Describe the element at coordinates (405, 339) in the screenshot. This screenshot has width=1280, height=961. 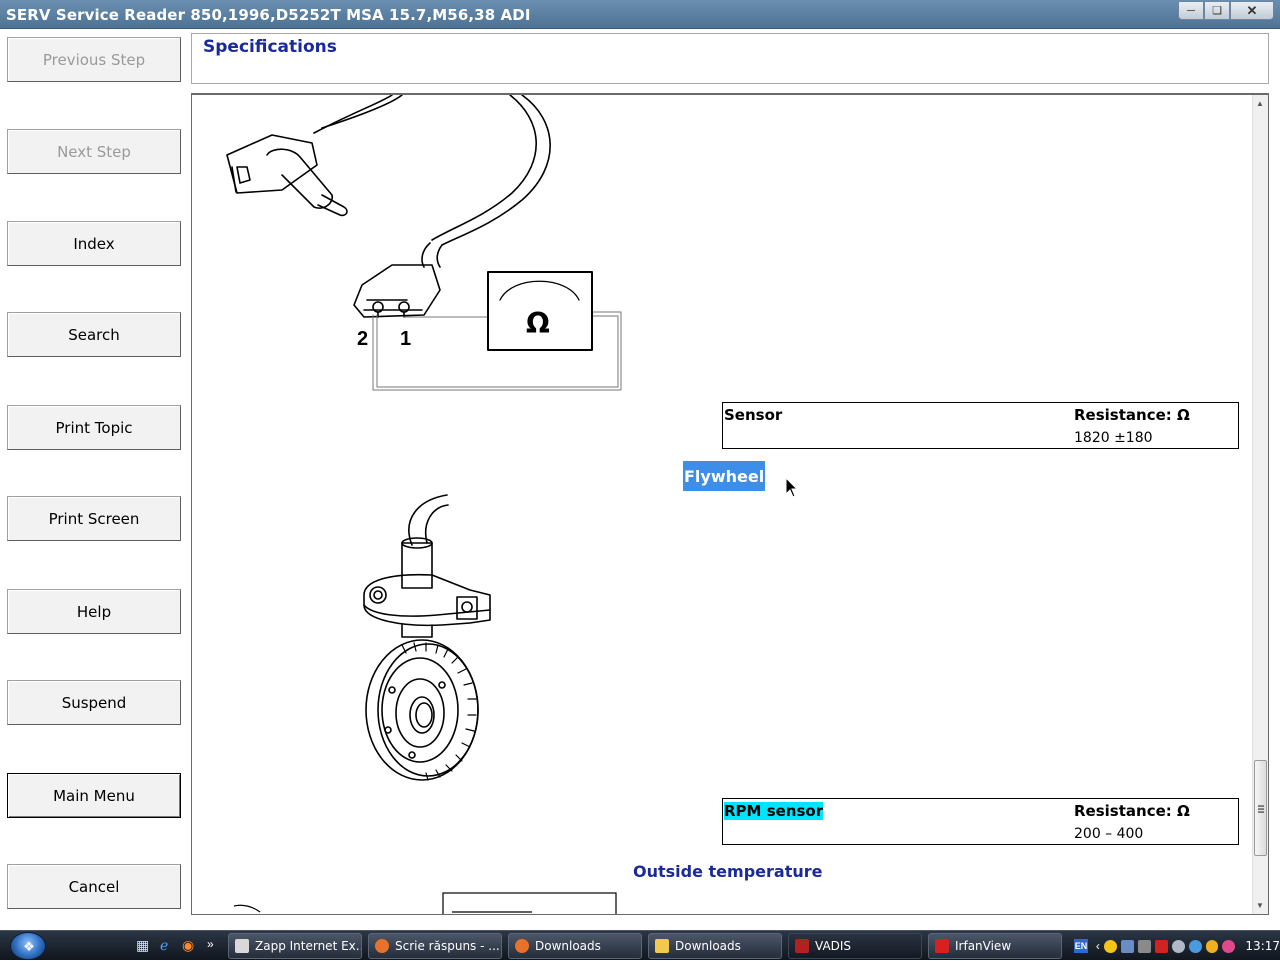
I see `pin-1-label: 1` at that location.